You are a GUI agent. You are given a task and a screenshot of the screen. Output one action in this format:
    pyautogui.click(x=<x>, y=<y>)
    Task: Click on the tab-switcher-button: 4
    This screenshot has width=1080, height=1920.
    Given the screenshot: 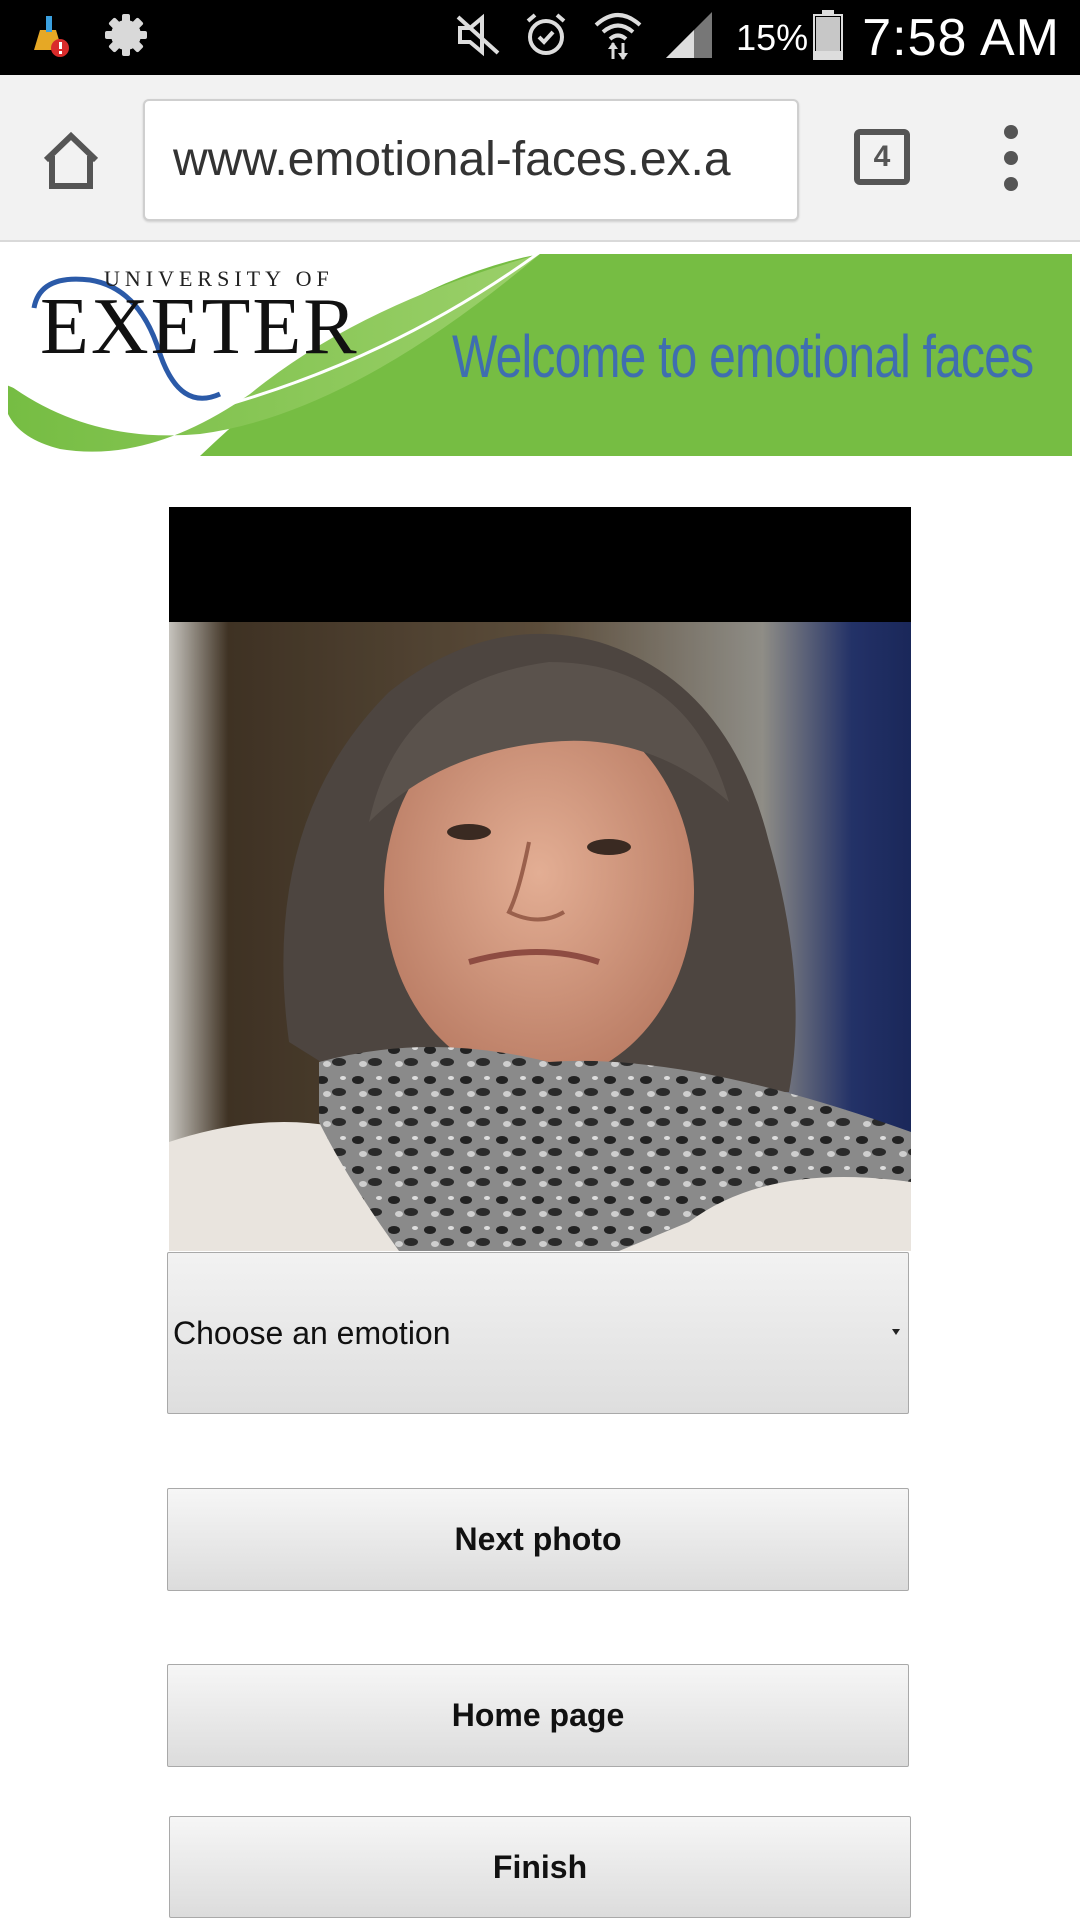 What is the action you would take?
    pyautogui.click(x=882, y=157)
    